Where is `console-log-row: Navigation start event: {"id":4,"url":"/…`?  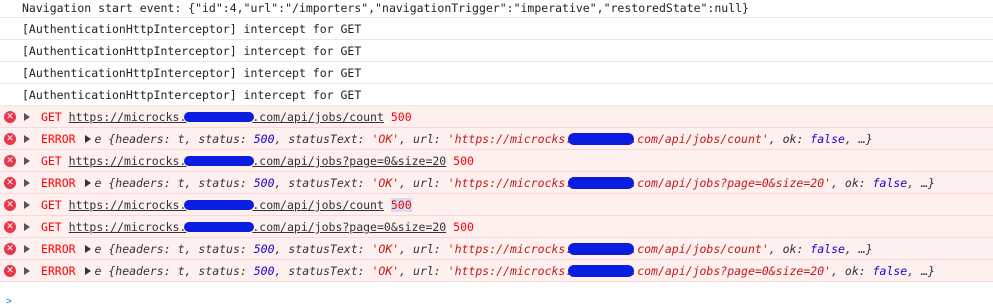 console-log-row: Navigation start event: {"id":4,"url":"/… is located at coordinates (496, 9).